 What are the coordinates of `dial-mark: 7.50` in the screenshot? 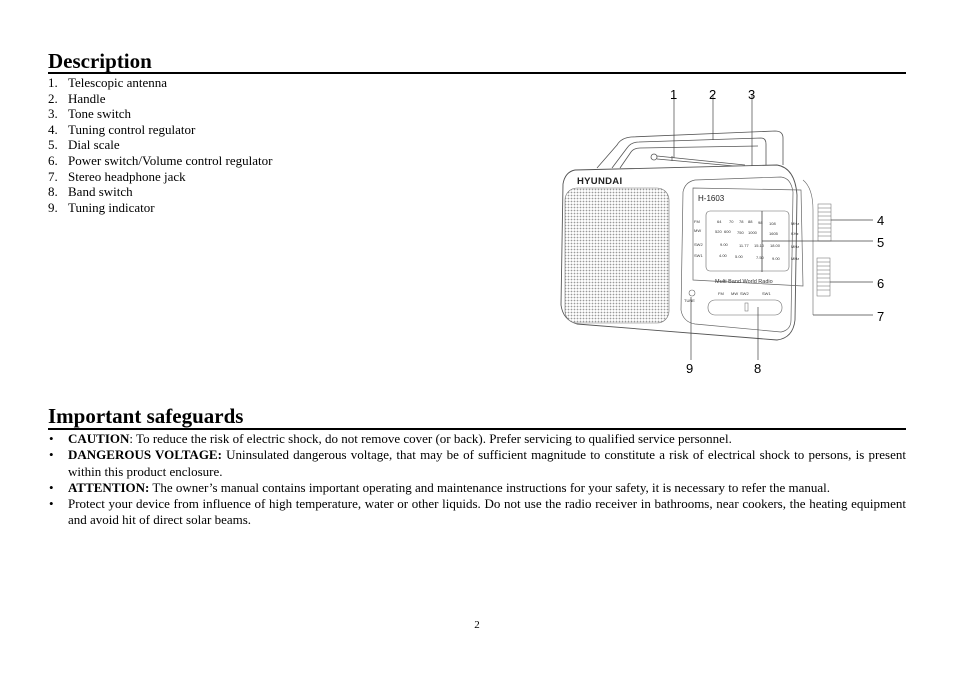 It's located at (760, 257).